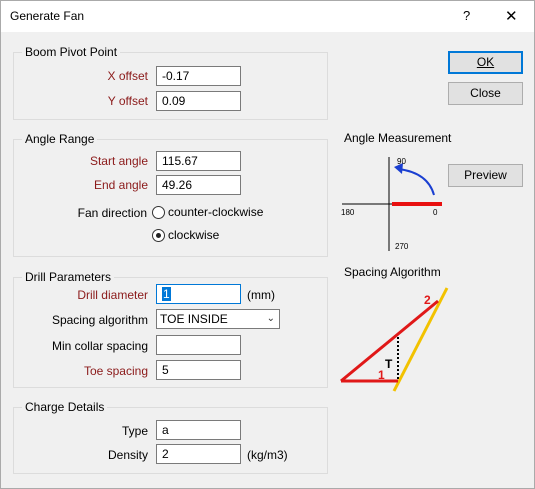 This screenshot has height=489, width=535. I want to click on close-icon: ✕, so click(511, 16).